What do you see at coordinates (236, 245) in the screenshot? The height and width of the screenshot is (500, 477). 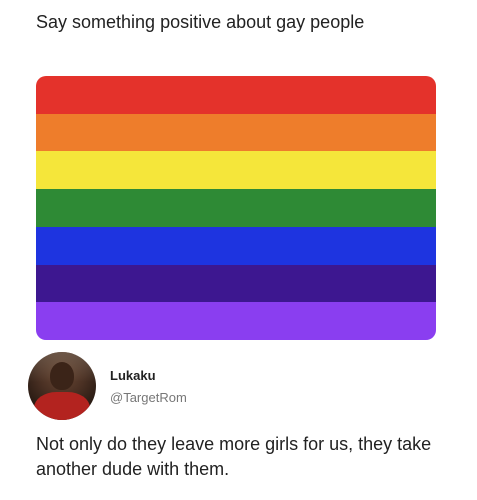 I see `flag-stripe-blue` at bounding box center [236, 245].